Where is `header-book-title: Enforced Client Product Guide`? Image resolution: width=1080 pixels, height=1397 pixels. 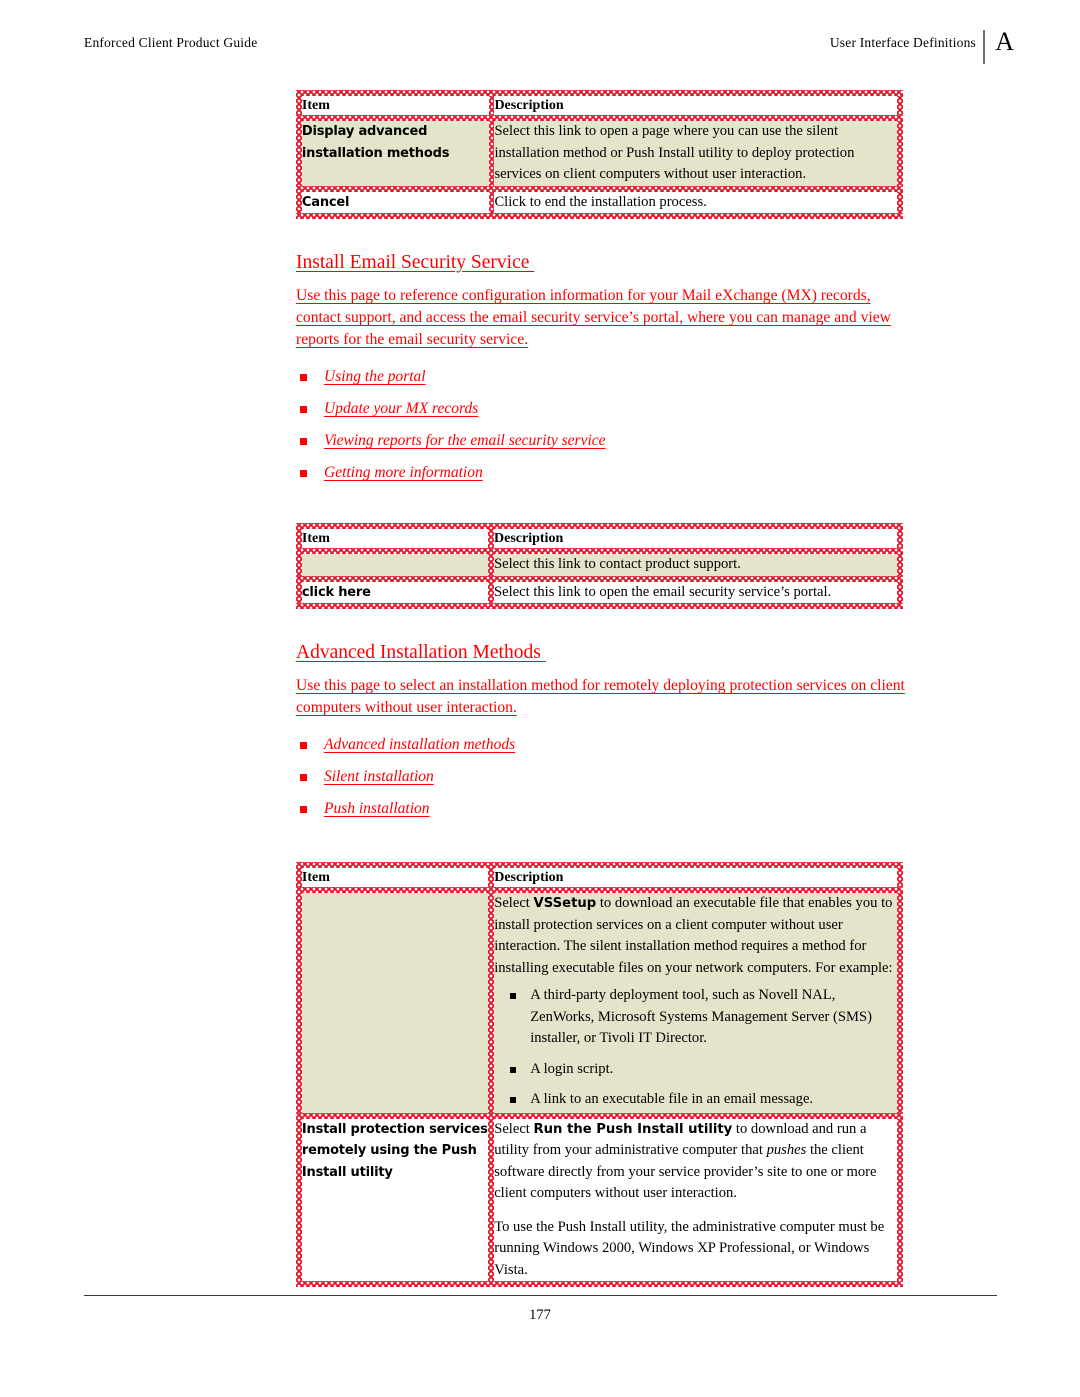
header-book-title: Enforced Client Product Guide is located at coordinates (171, 42).